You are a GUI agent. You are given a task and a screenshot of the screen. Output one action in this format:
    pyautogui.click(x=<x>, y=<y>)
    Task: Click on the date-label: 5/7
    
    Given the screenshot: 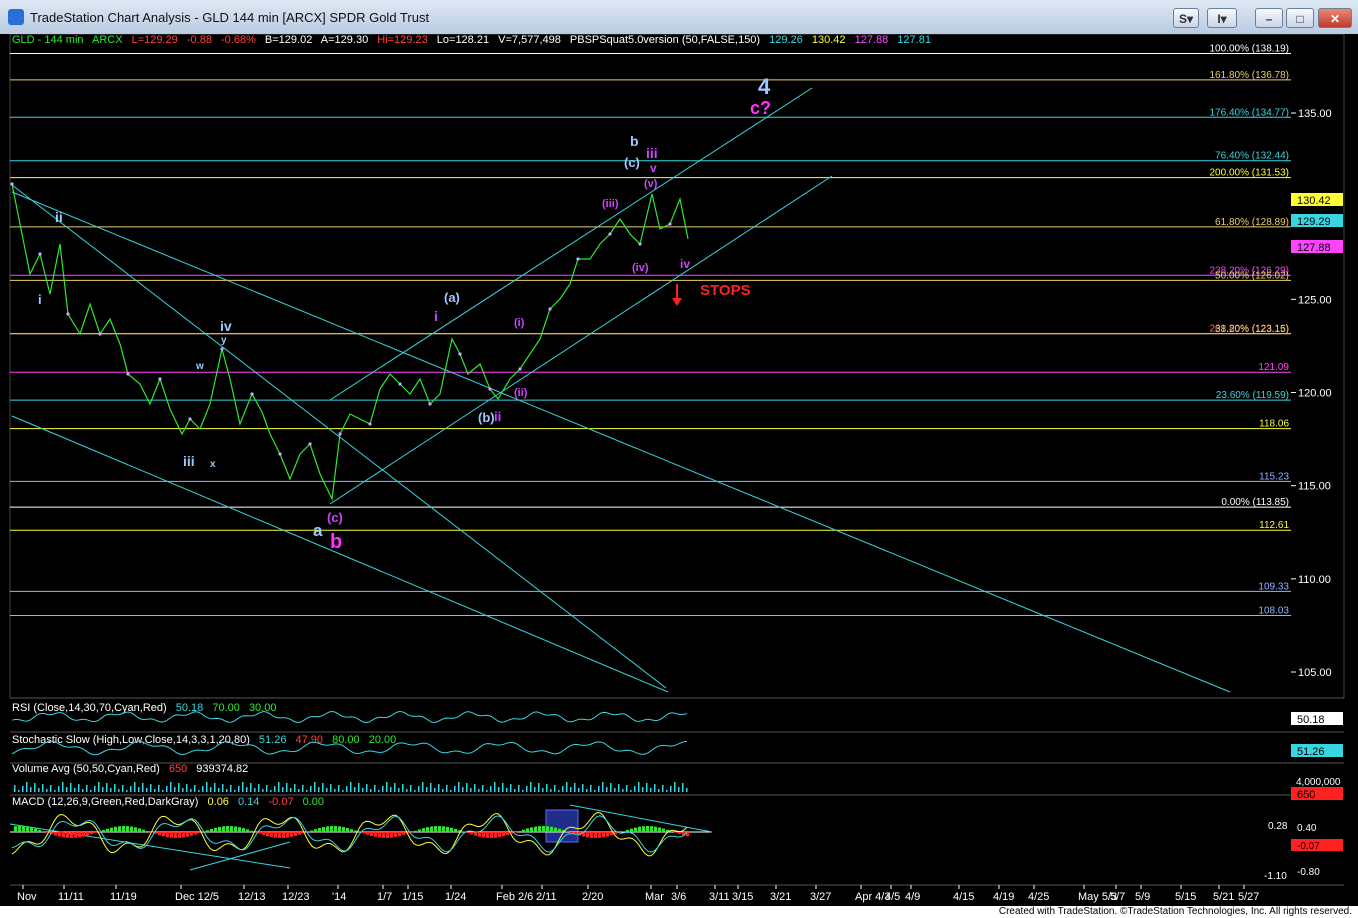 What is the action you would take?
    pyautogui.click(x=1117, y=897)
    